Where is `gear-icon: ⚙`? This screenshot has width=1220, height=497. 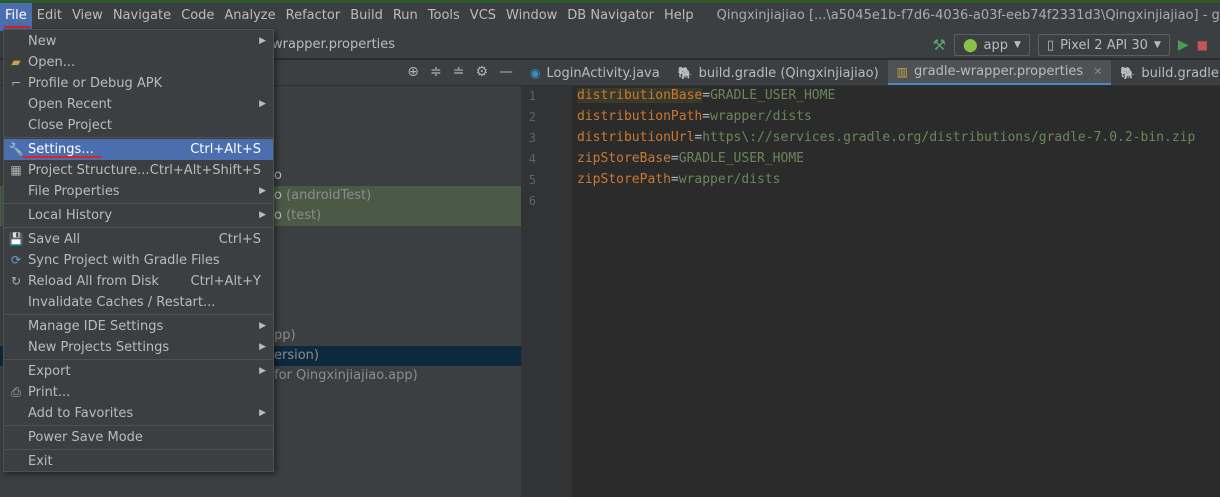
gear-icon: ⚙ is located at coordinates (481, 72).